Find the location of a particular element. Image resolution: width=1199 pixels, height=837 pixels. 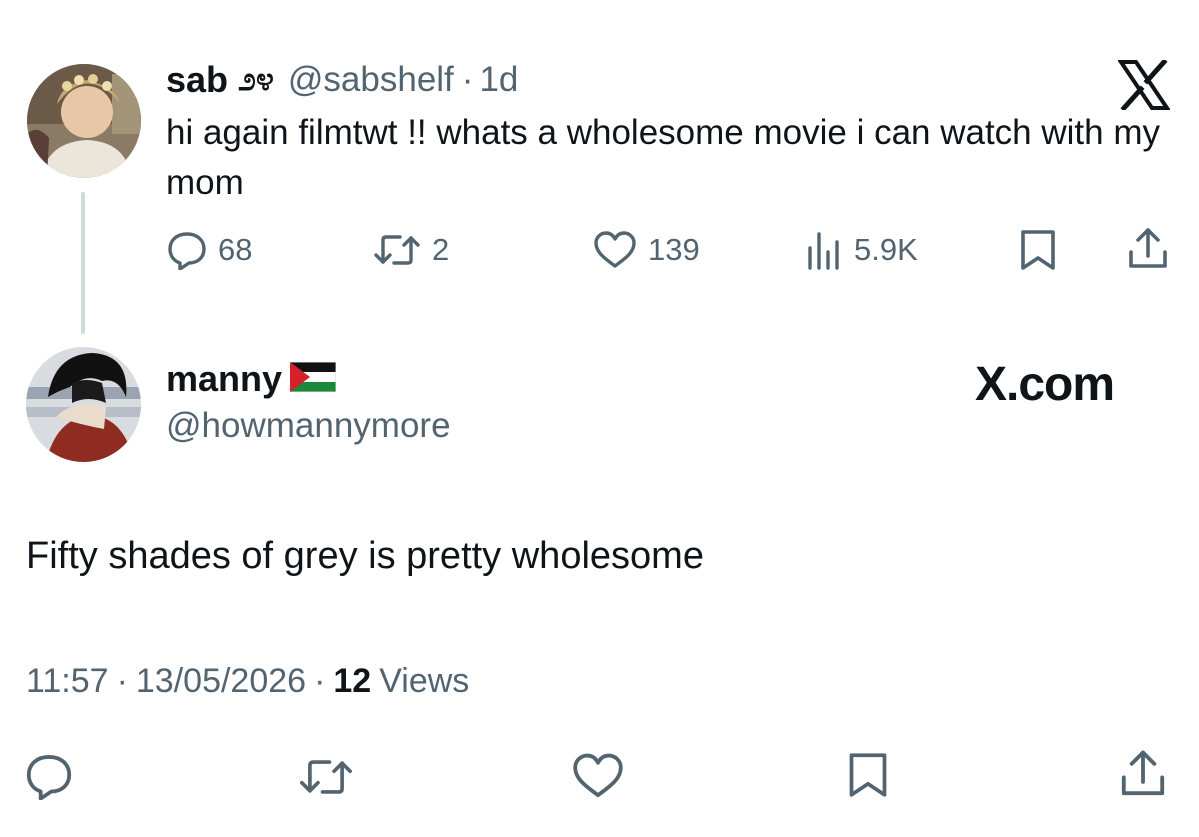

sab-name-emoji: ೨೪ is located at coordinates (256, 79).